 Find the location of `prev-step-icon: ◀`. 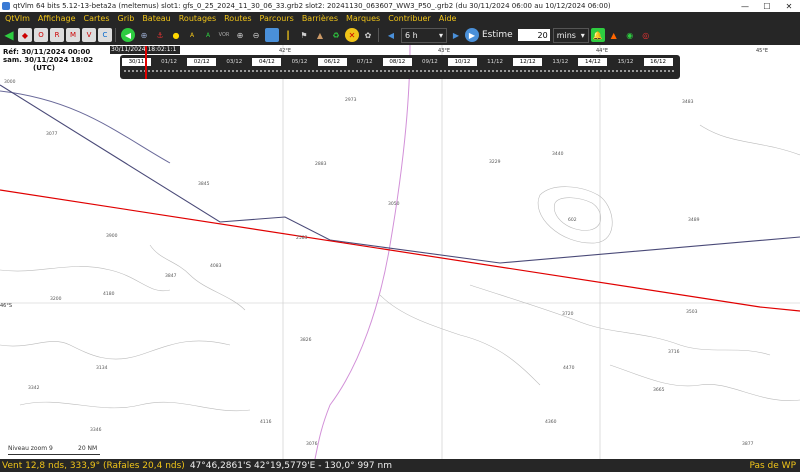

prev-step-icon: ◀ is located at coordinates (391, 35).